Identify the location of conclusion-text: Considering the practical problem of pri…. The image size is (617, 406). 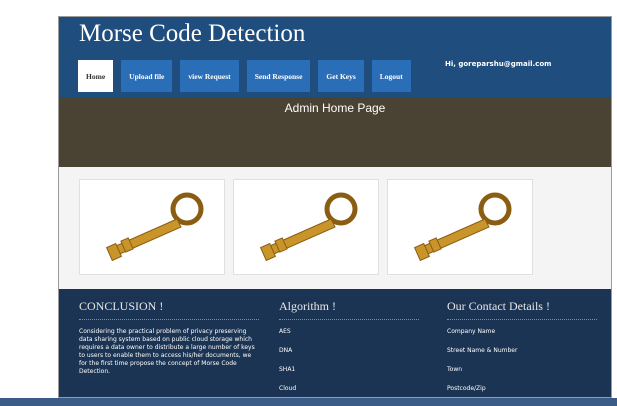
(167, 351).